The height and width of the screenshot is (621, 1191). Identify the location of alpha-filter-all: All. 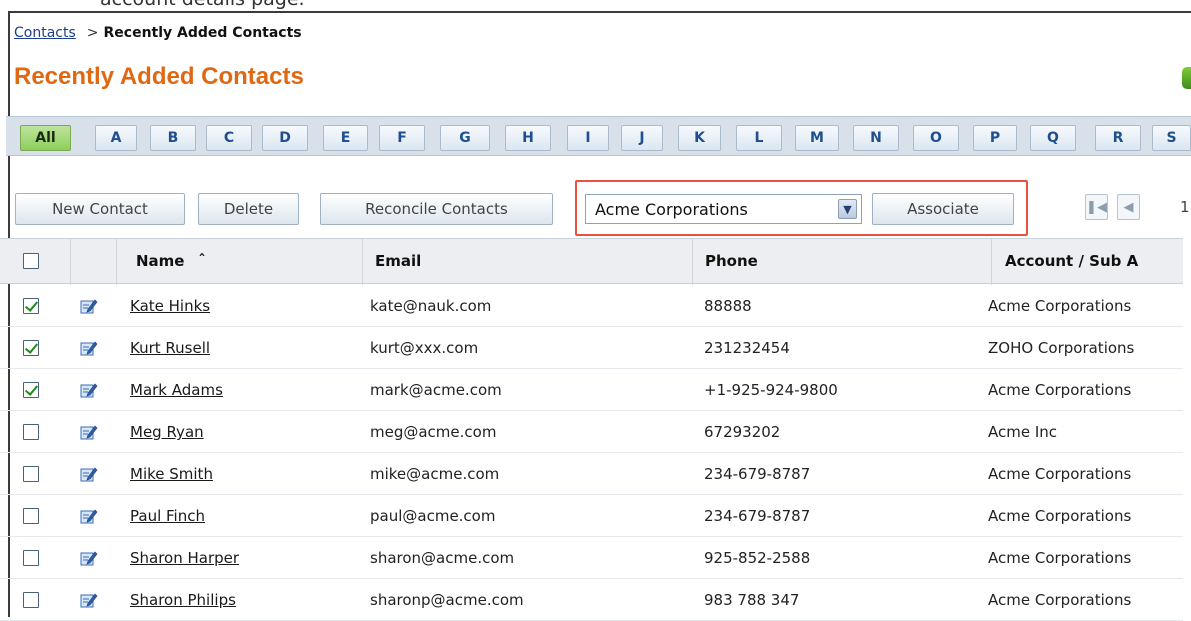
(45, 138).